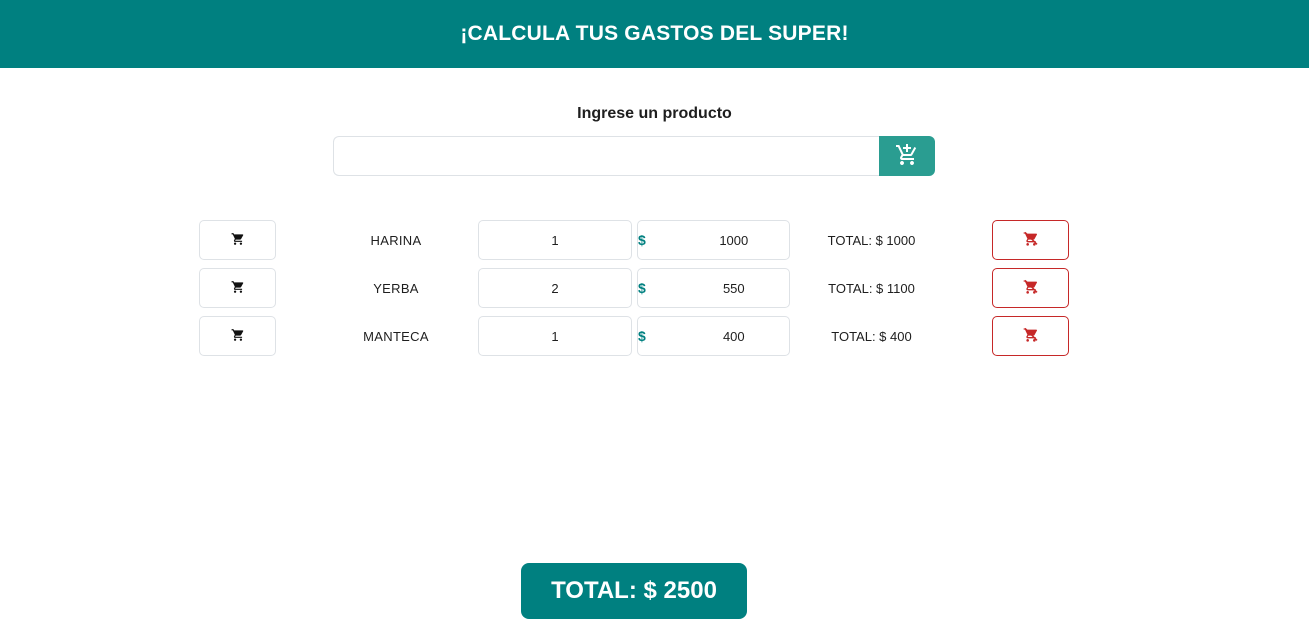  I want to click on row-subtotal: TOTAL: $ 1100, so click(871, 288).